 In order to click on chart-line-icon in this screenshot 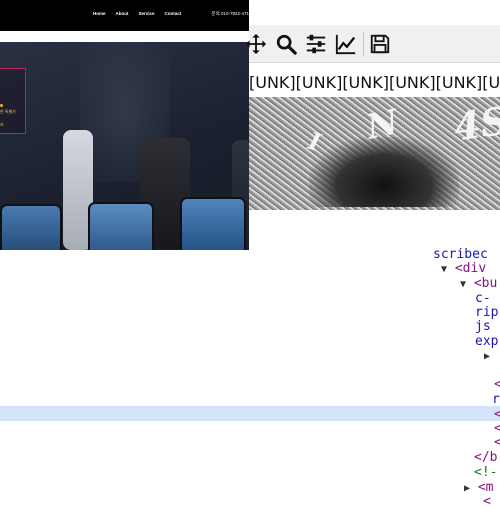, I will do `click(346, 44)`.